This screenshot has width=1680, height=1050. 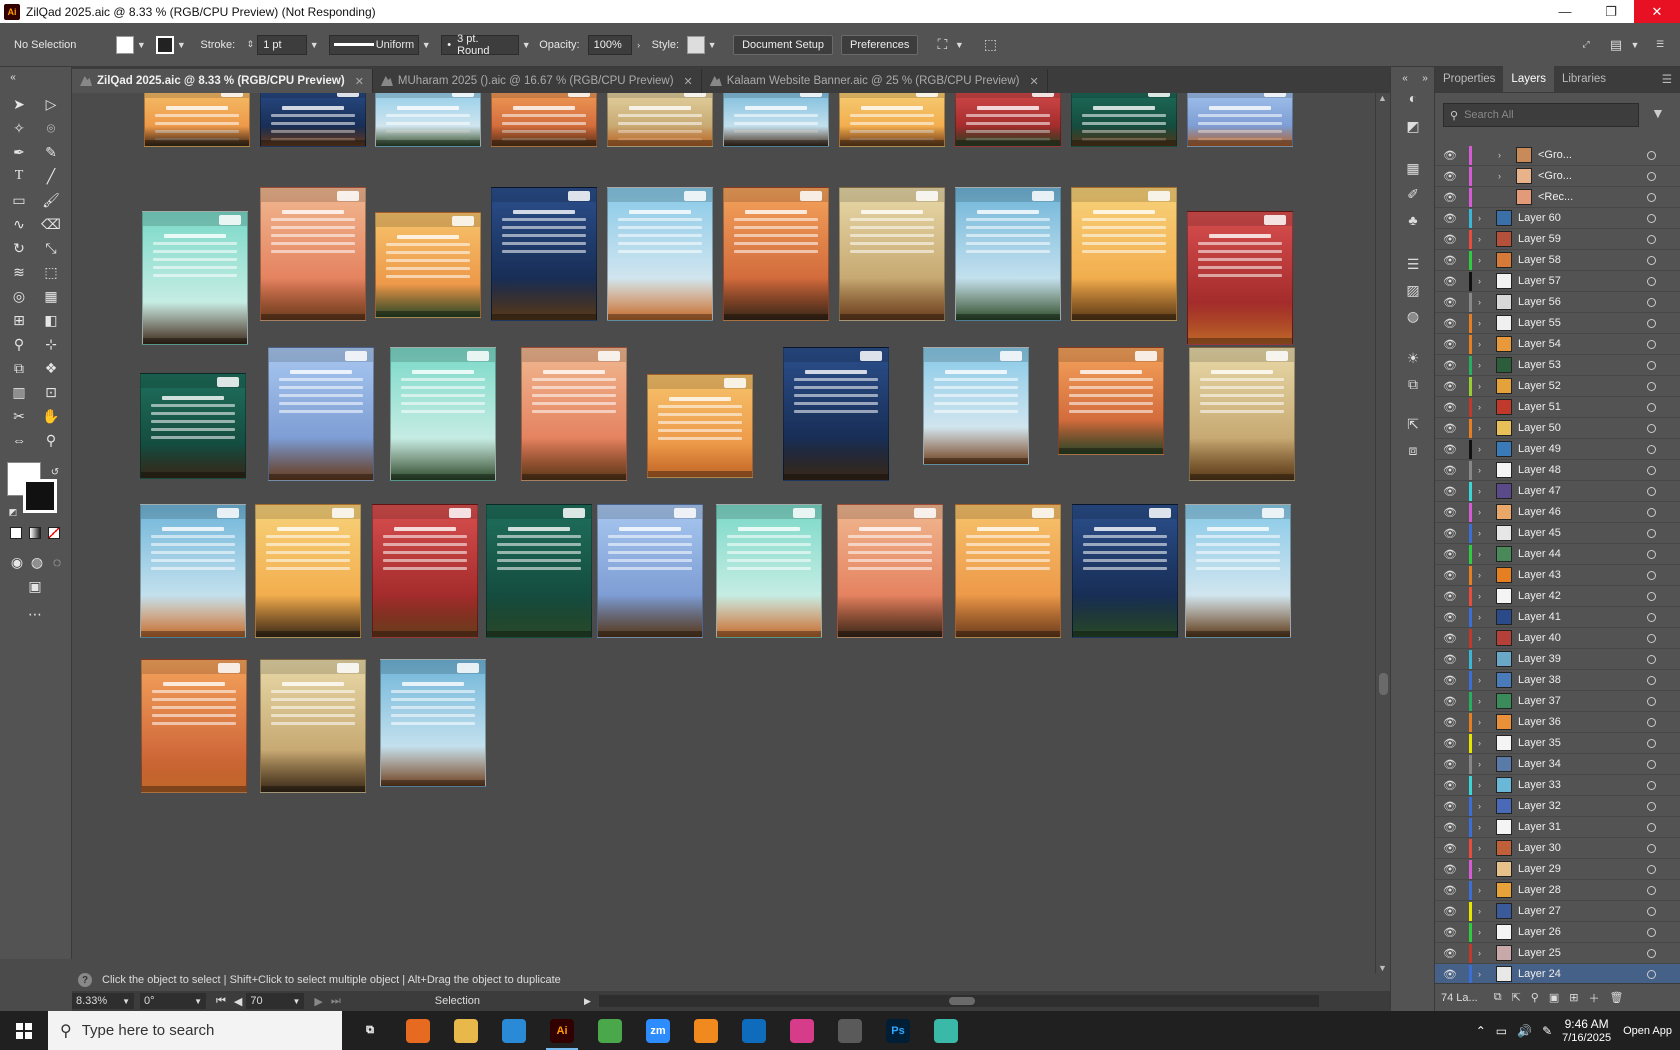 I want to click on layer-name: Layer 25, so click(x=1582, y=953).